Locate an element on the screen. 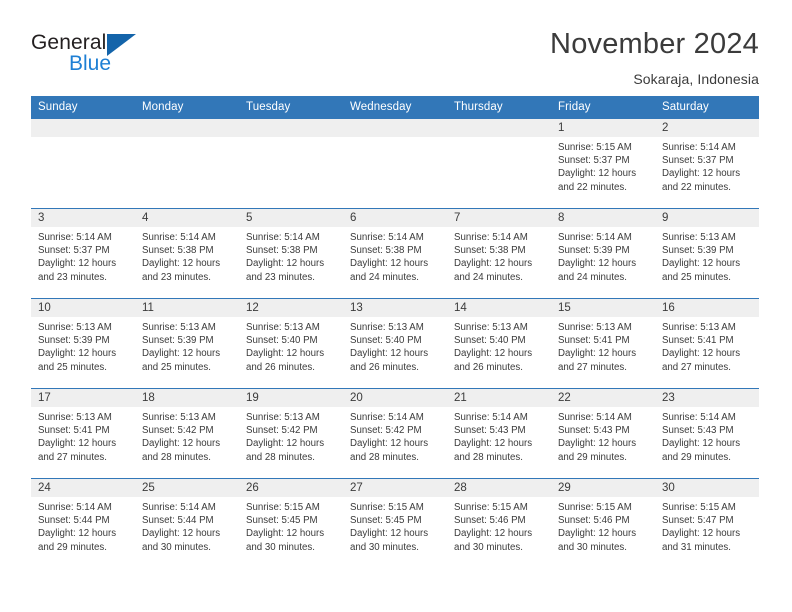 The width and height of the screenshot is (792, 612). day-number: 2 is located at coordinates (707, 128).